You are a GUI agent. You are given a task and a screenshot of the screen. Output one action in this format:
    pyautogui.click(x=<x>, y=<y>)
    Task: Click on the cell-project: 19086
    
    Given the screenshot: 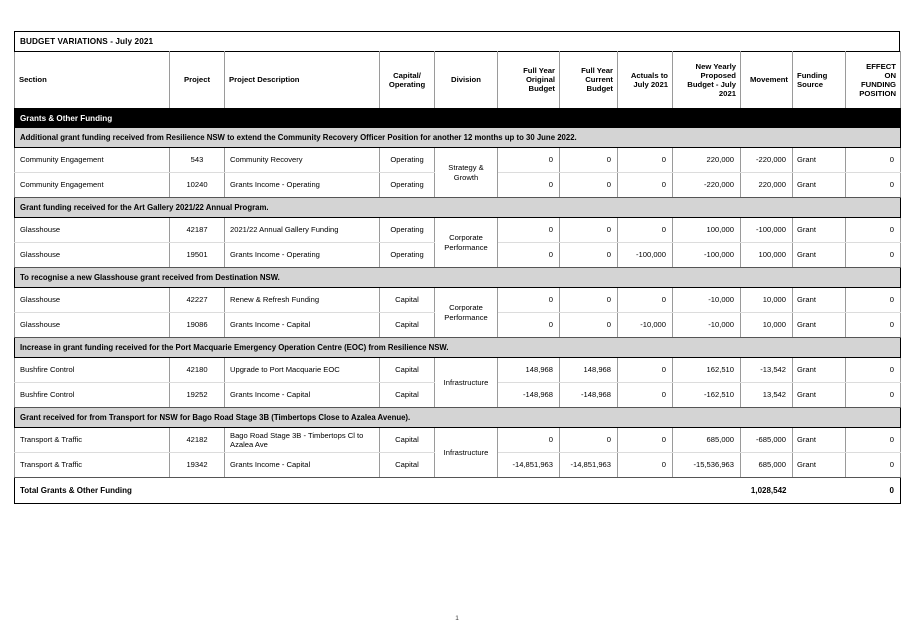 What is the action you would take?
    pyautogui.click(x=197, y=325)
    